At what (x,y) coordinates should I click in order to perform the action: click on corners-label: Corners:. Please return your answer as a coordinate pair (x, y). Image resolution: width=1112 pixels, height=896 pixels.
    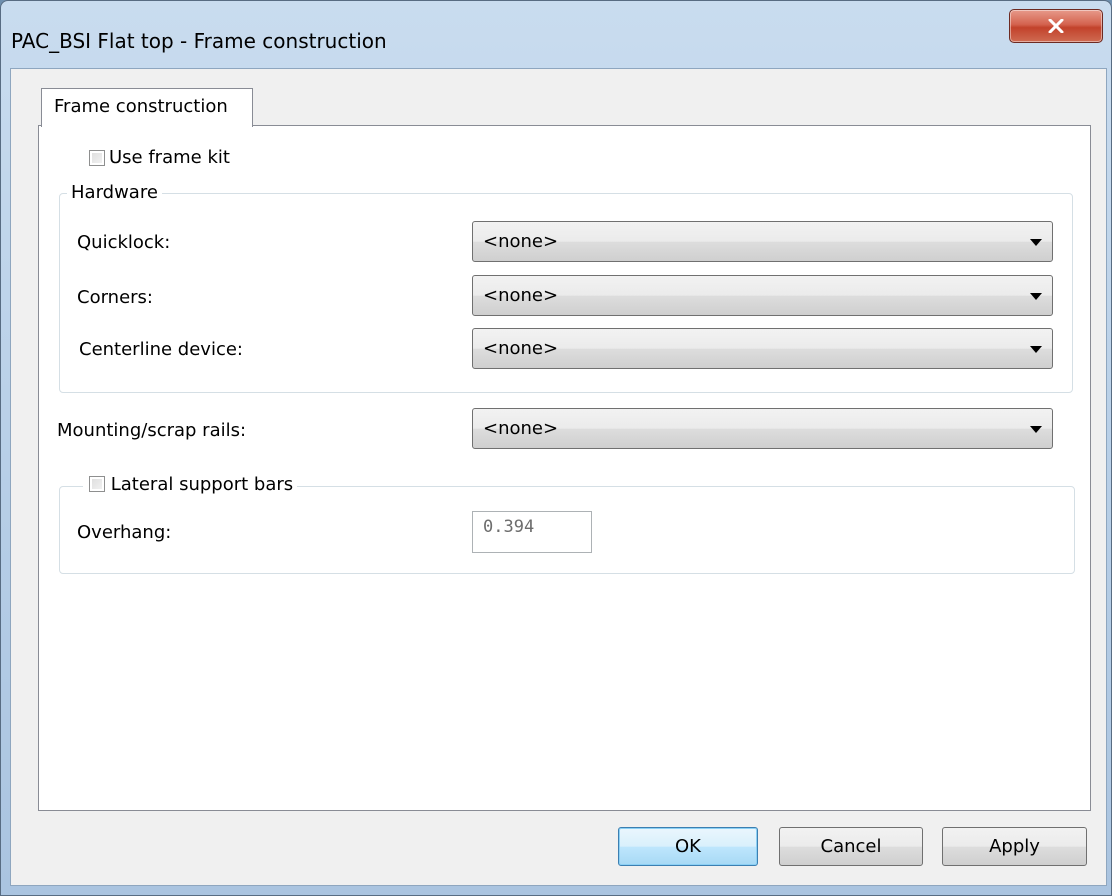
    Looking at the image, I should click on (115, 297).